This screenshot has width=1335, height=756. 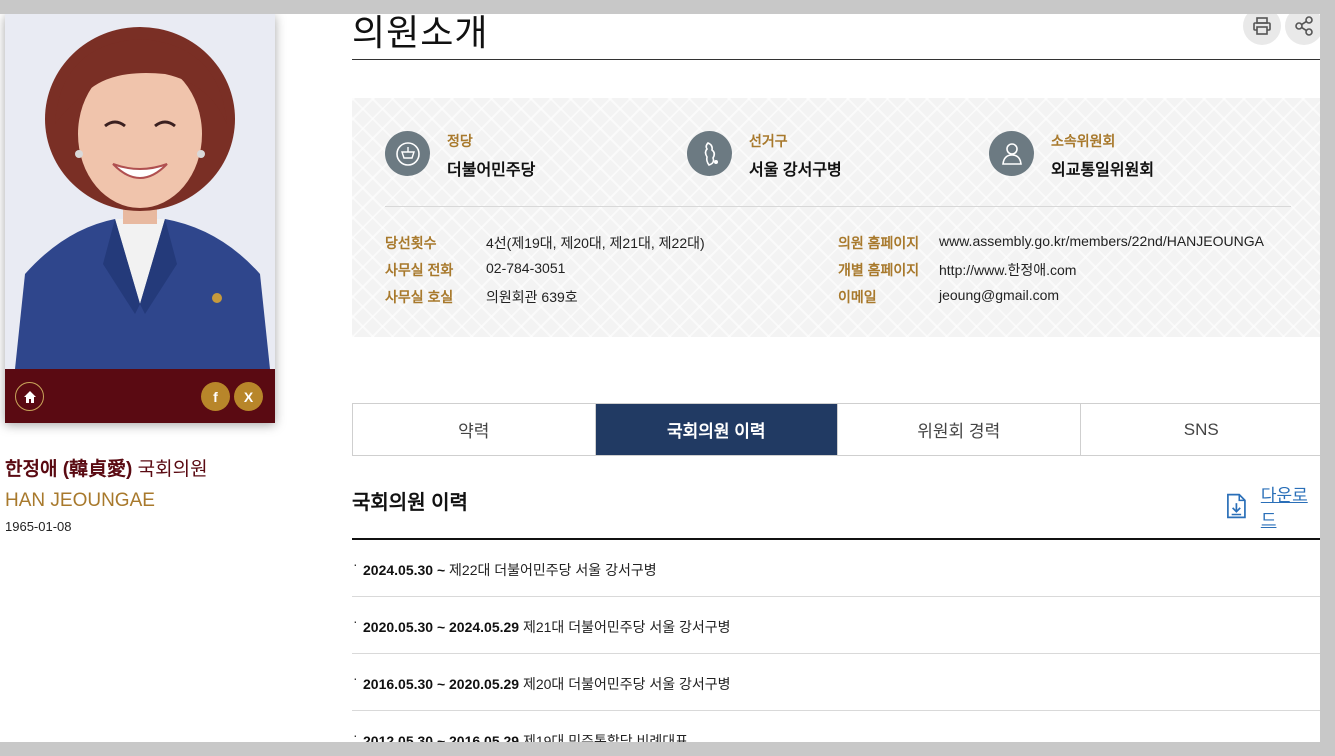 What do you see at coordinates (605, 298) in the screenshot?
I see `detail-office-room: 사무실 호실 의원회관 639호` at bounding box center [605, 298].